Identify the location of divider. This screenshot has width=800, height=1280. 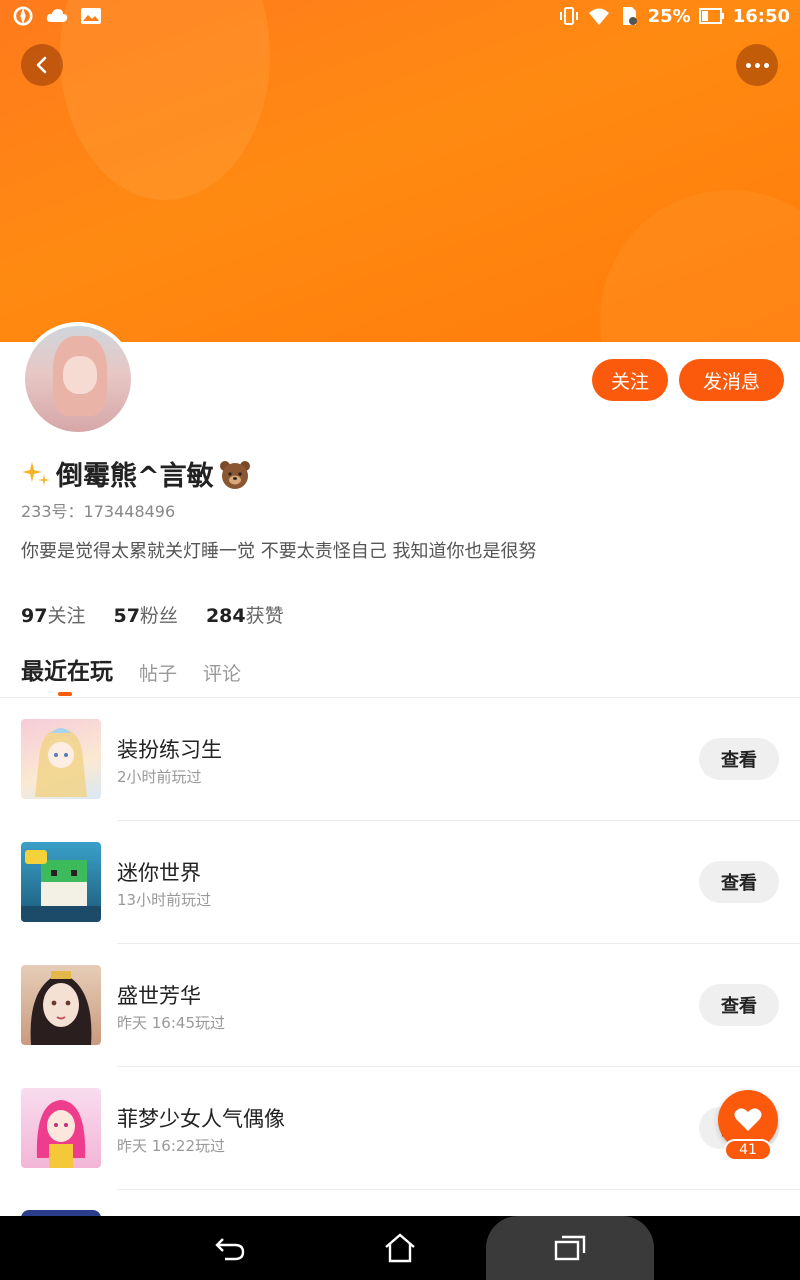
(458, 1189).